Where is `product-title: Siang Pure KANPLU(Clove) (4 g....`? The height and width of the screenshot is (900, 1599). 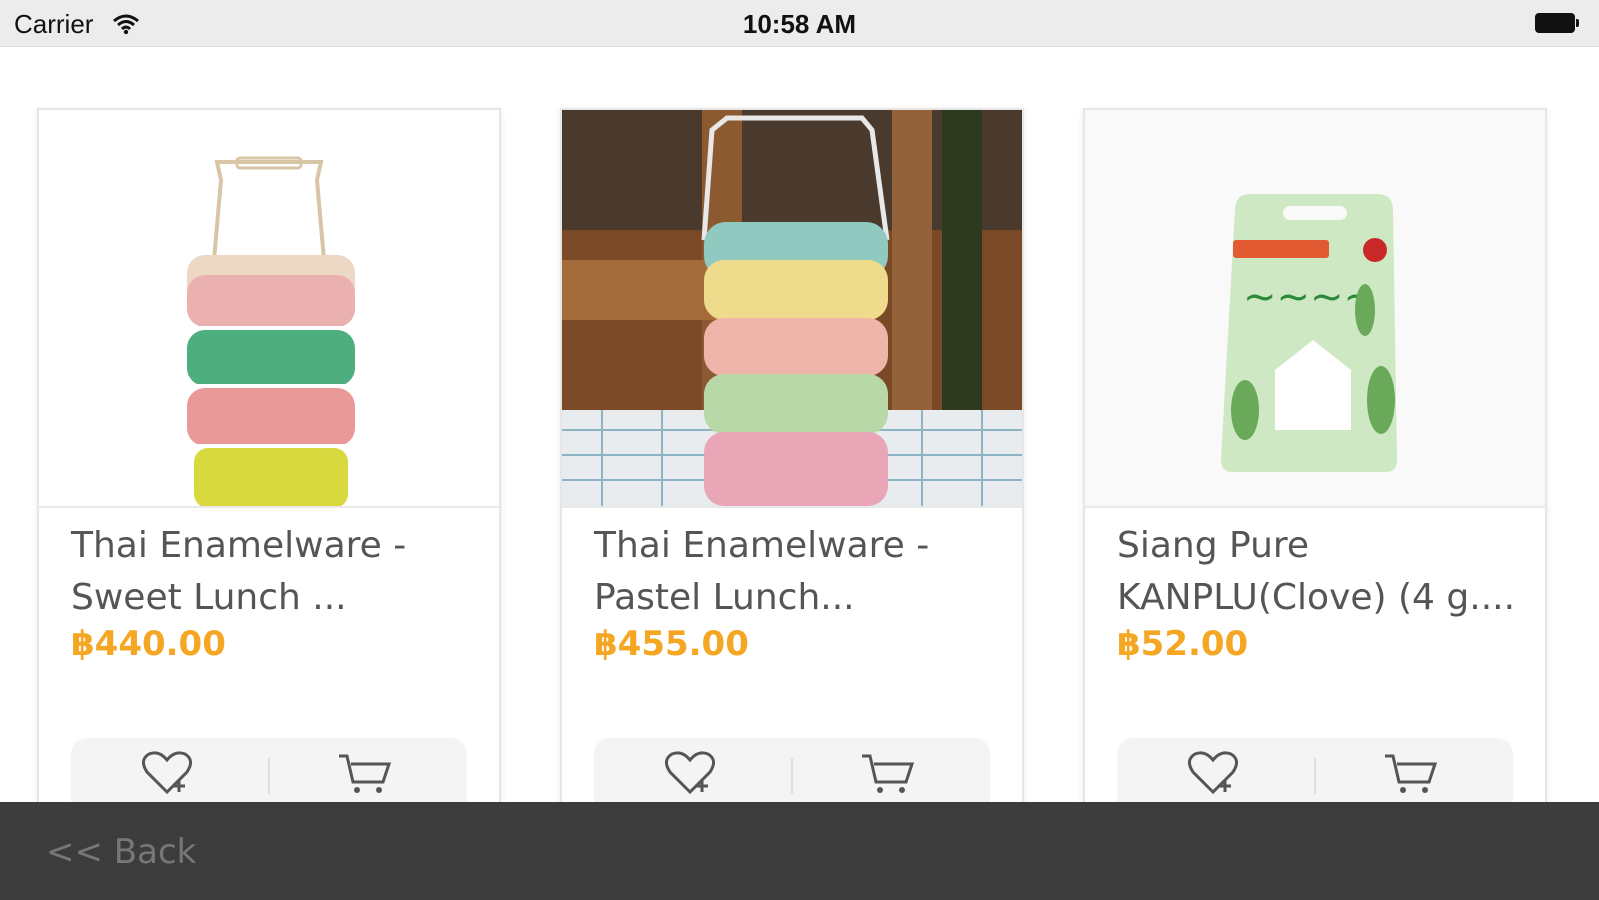
product-title: Siang Pure KANPLU(Clove) (4 g.... is located at coordinates (1317, 572).